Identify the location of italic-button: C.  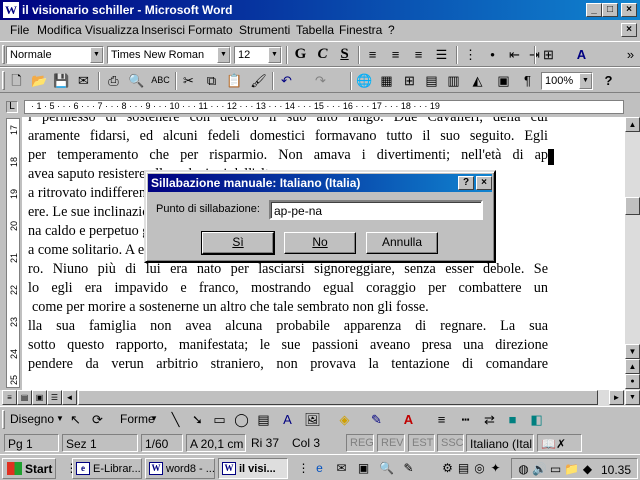
(322, 55).